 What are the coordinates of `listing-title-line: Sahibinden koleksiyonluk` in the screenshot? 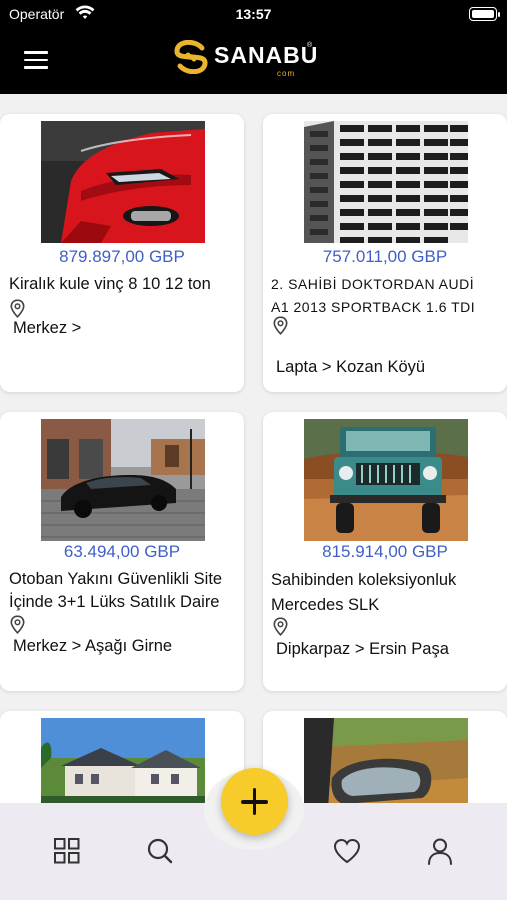 It's located at (364, 580).